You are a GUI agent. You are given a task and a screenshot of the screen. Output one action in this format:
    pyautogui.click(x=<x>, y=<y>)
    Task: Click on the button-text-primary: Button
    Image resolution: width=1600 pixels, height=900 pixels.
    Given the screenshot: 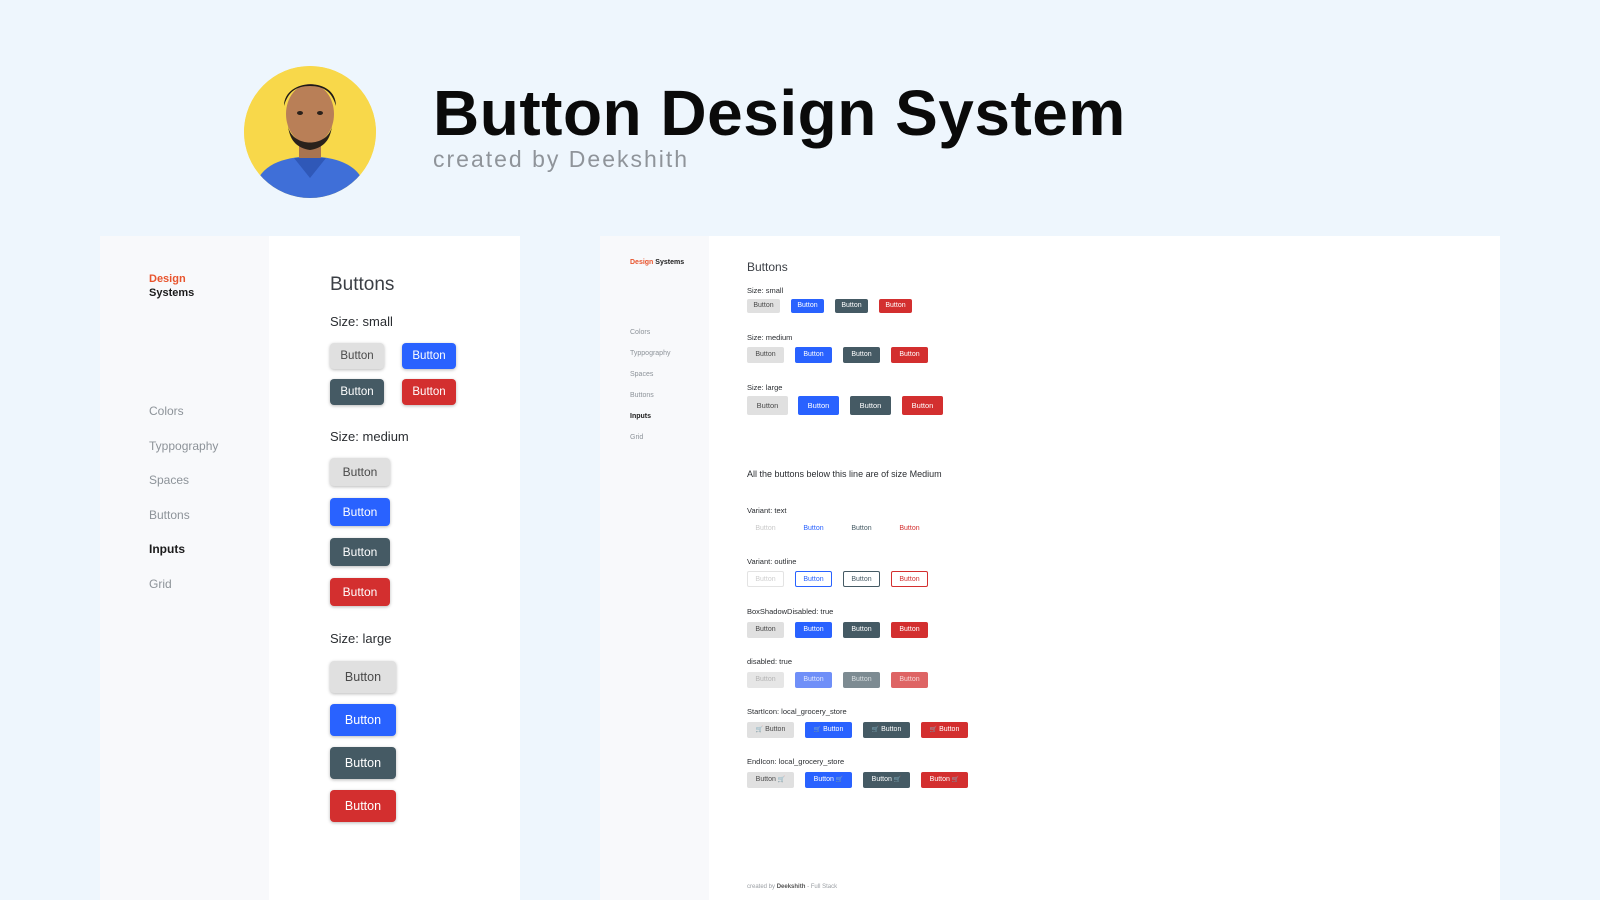 What is the action you would take?
    pyautogui.click(x=813, y=529)
    